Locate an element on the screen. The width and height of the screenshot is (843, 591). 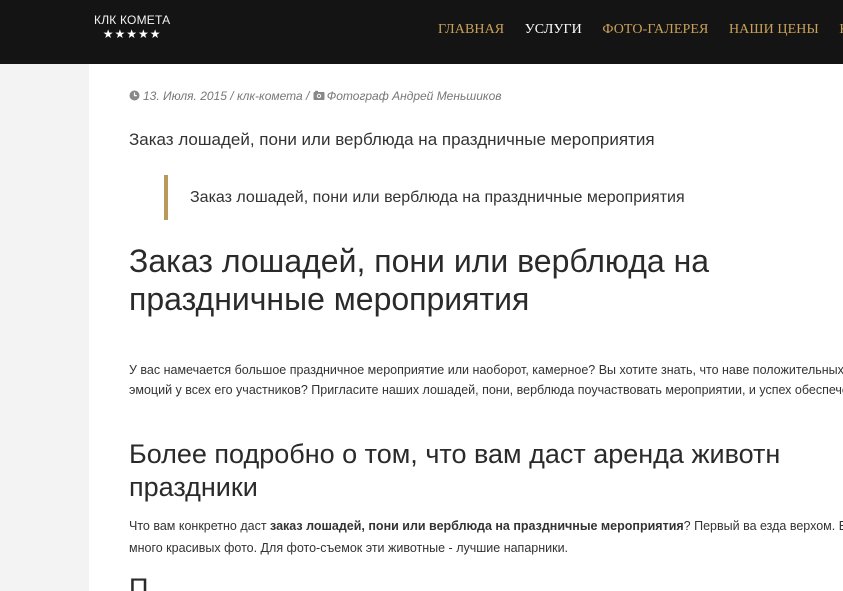
nav-item-gallery: ФОТО-ГАЛЕРЕЯ is located at coordinates (655, 29).